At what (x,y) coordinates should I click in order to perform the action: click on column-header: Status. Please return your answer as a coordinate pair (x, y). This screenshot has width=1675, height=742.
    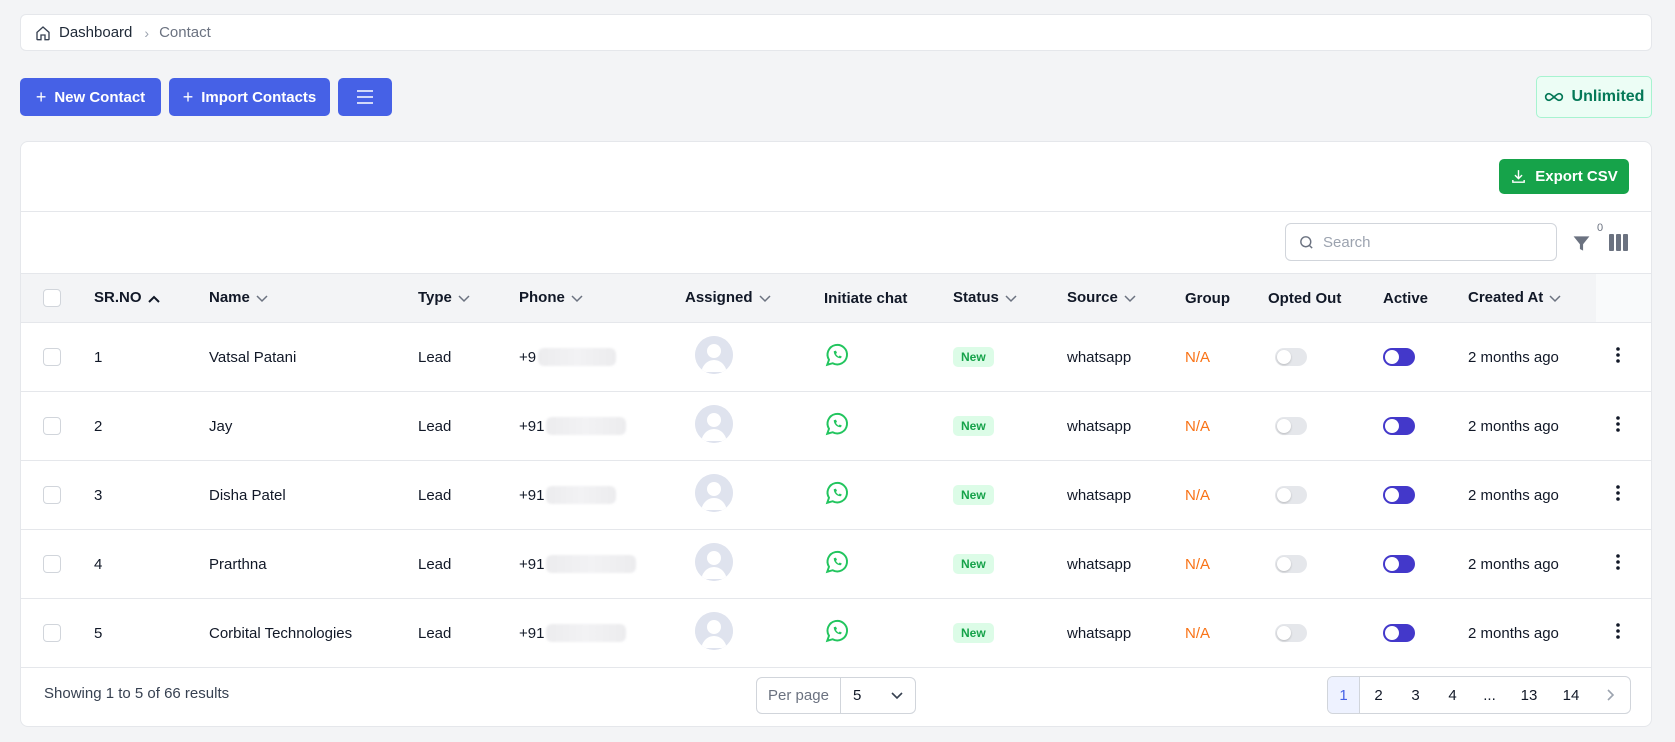
    Looking at the image, I should click on (1000, 298).